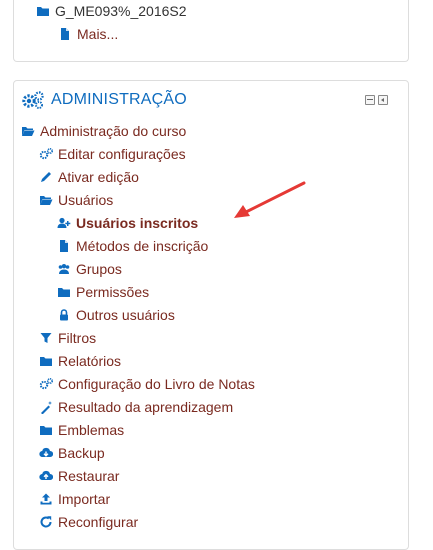 The width and height of the screenshot is (433, 550). Describe the element at coordinates (46, 499) in the screenshot. I see `upload-icon` at that location.